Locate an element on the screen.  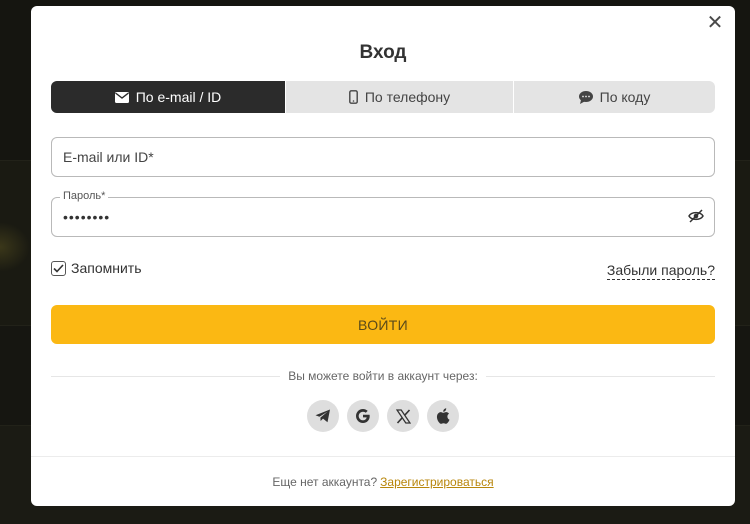
tab-phone: По телефону is located at coordinates (399, 97).